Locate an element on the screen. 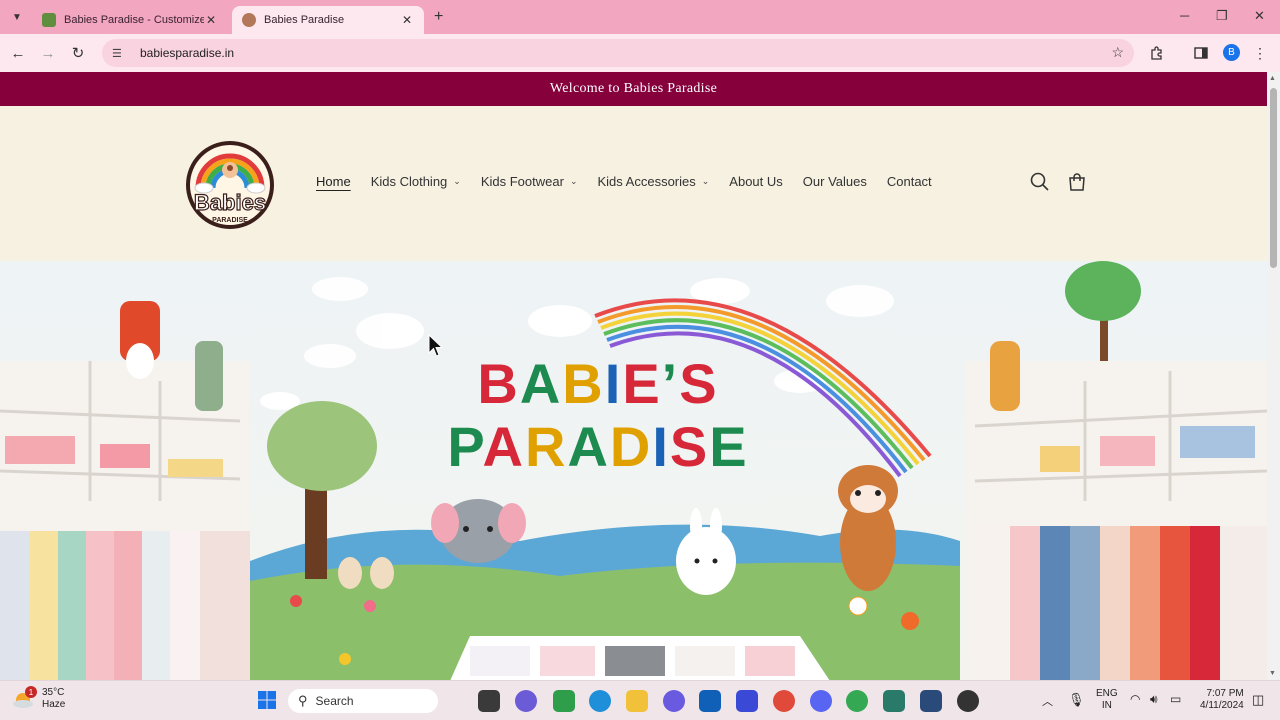 The width and height of the screenshot is (1280, 720). weather-sun-icon: 1 is located at coordinates (24, 698).